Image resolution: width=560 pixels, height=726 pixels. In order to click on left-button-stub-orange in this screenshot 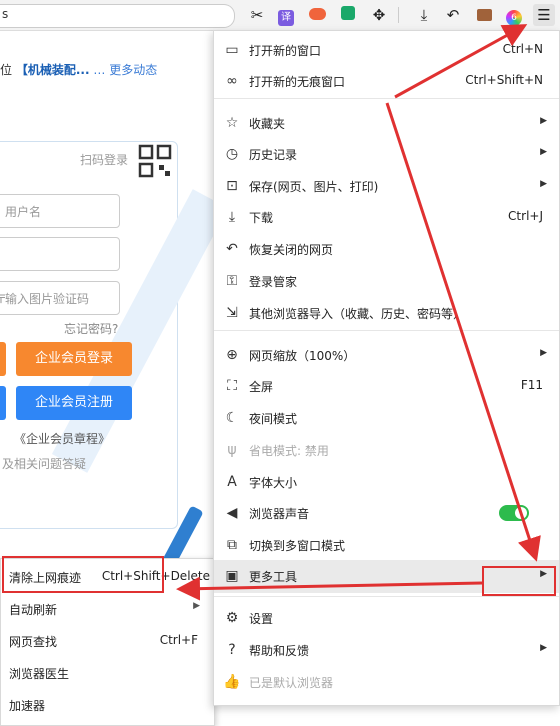, I will do `click(3, 359)`.